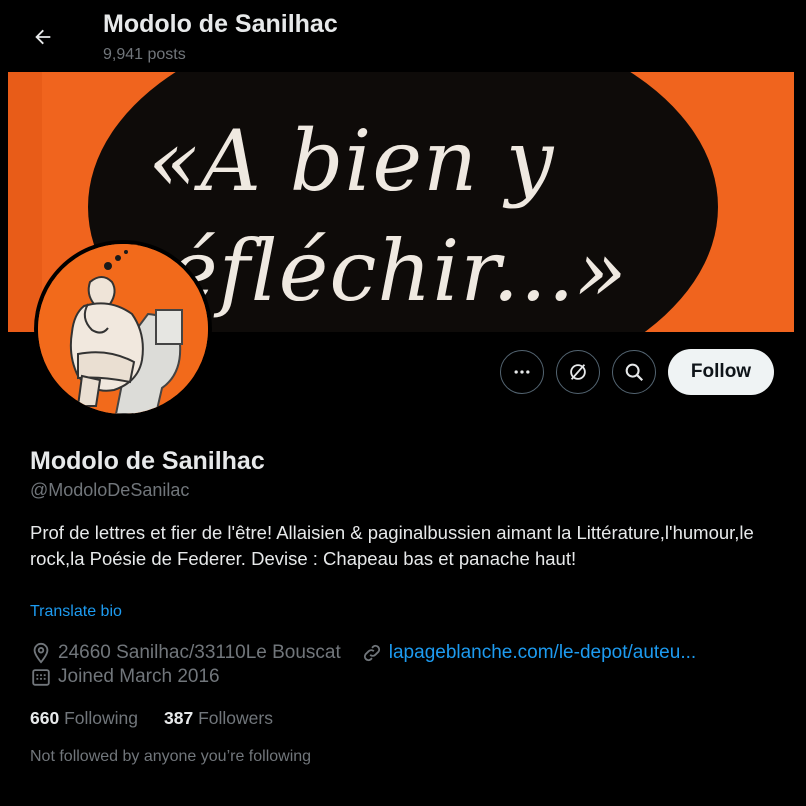  I want to click on grok-icon, so click(578, 372).